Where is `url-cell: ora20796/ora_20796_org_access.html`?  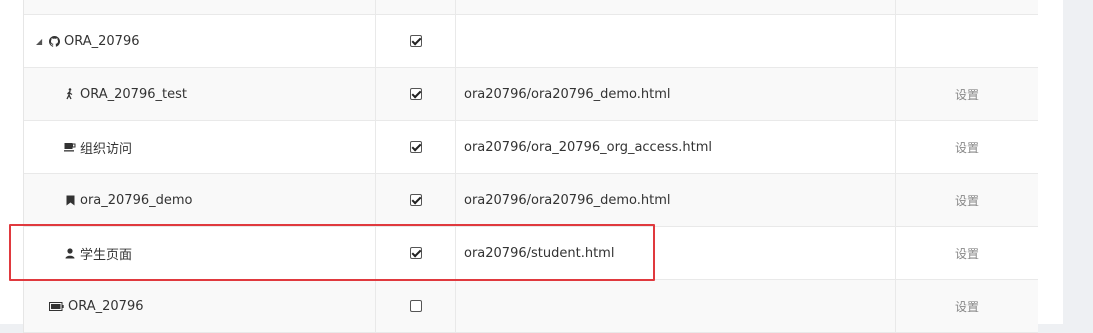
url-cell: ora20796/ora_20796_org_access.html is located at coordinates (676, 147).